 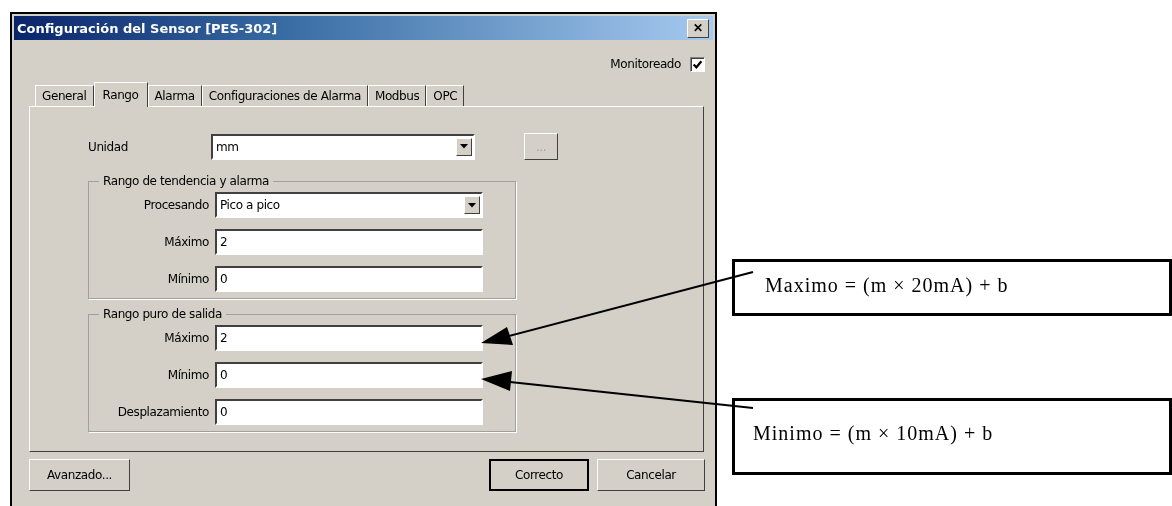 What do you see at coordinates (64, 95) in the screenshot?
I see `tab: General` at bounding box center [64, 95].